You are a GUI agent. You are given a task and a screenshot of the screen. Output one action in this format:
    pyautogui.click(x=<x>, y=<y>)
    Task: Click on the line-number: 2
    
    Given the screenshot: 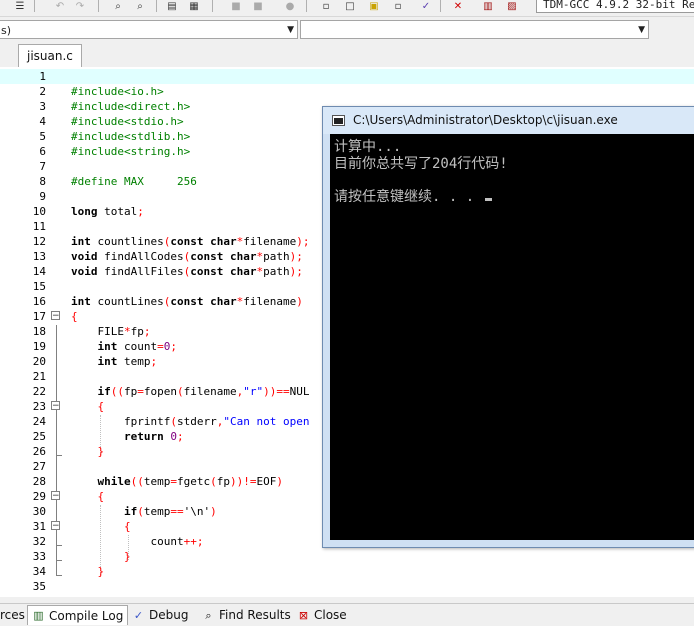 What is the action you would take?
    pyautogui.click(x=42, y=91)
    